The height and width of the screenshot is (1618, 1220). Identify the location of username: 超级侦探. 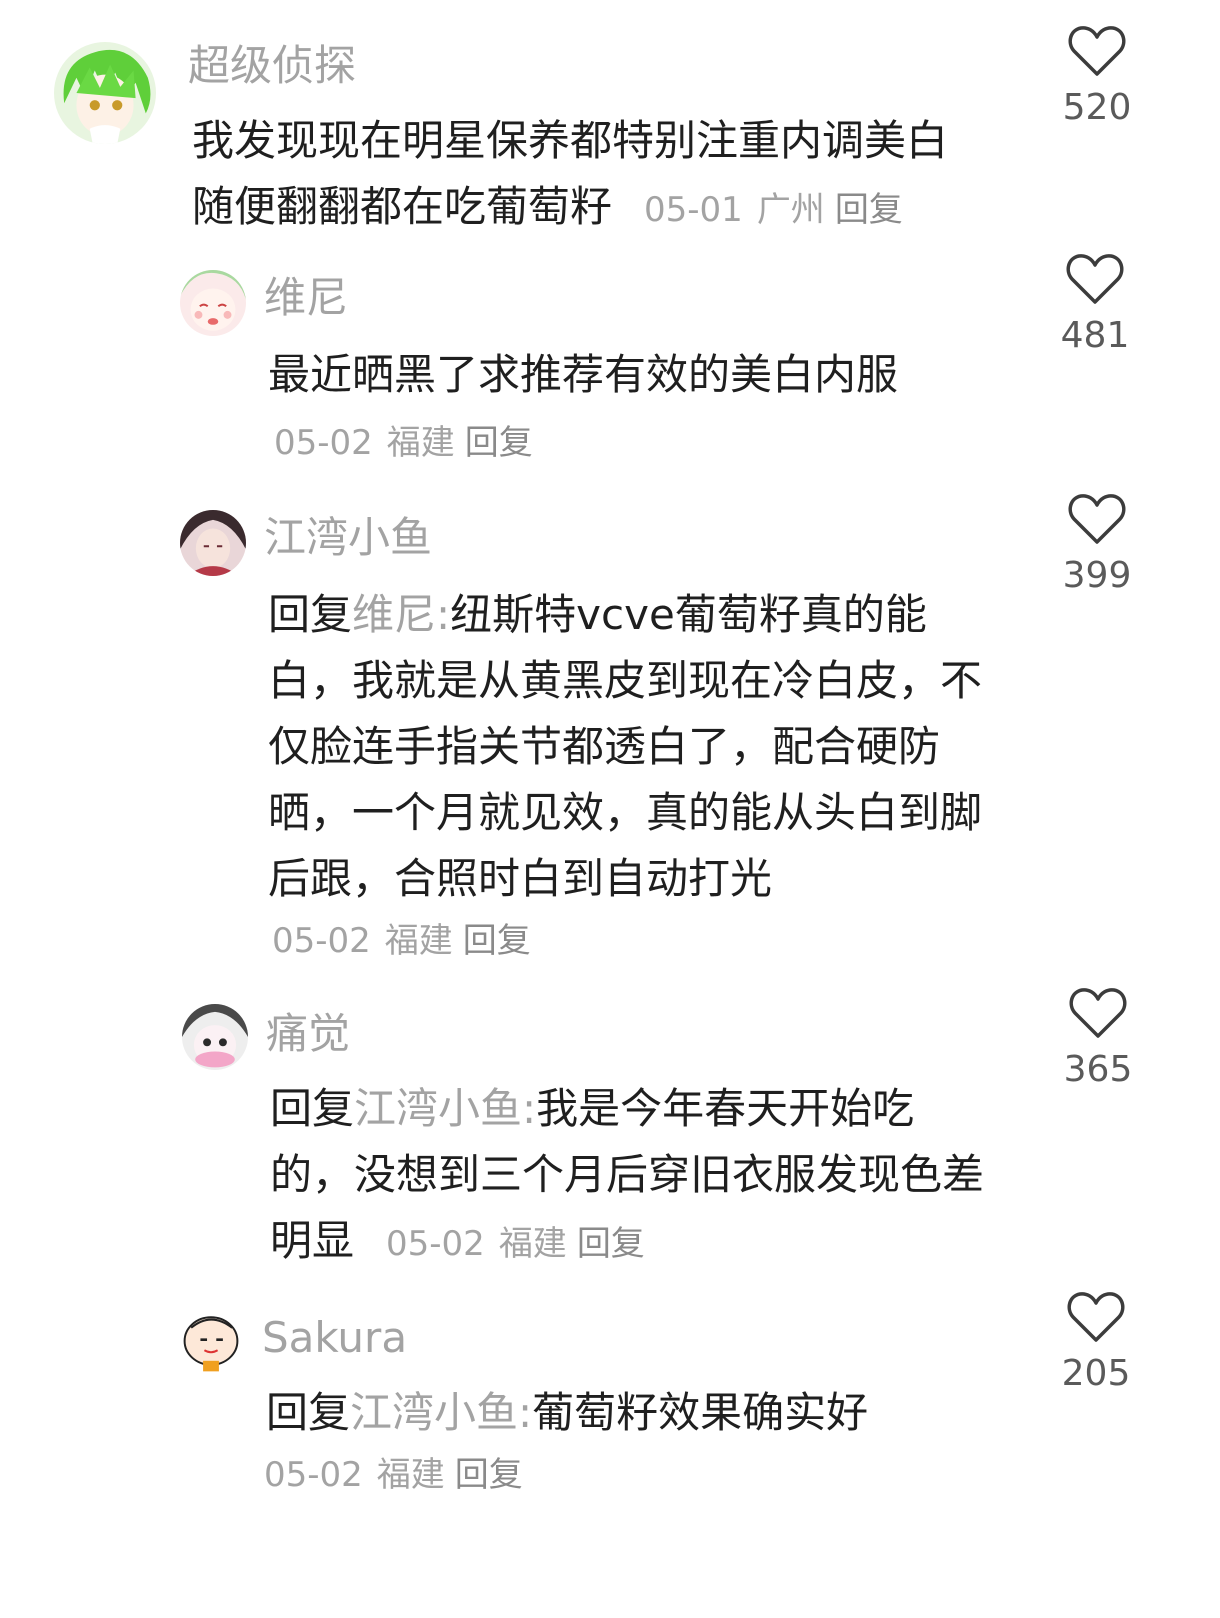
(272, 66).